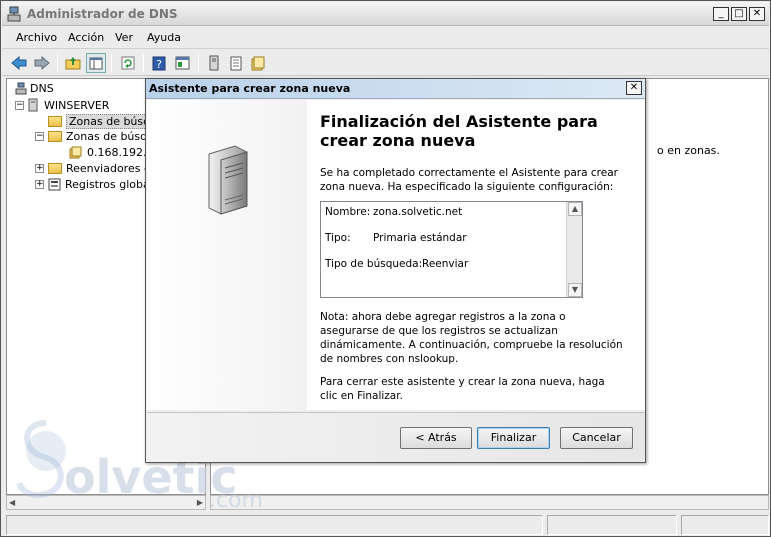 The image size is (771, 537). What do you see at coordinates (102, 14) in the screenshot?
I see `window-title: Administrador de DNS` at bounding box center [102, 14].